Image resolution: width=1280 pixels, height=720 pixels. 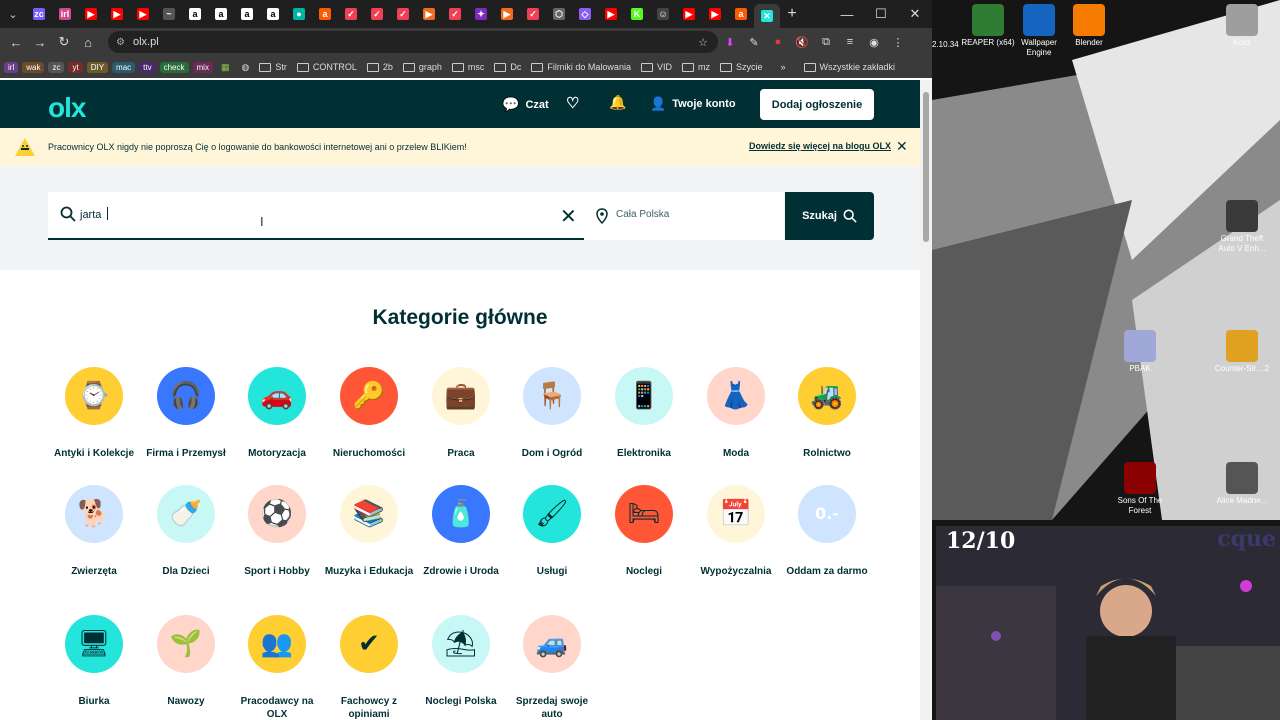 What do you see at coordinates (461, 661) in the screenshot?
I see `category-noclegi-polska: ⛱ Noclegi Polska` at bounding box center [461, 661].